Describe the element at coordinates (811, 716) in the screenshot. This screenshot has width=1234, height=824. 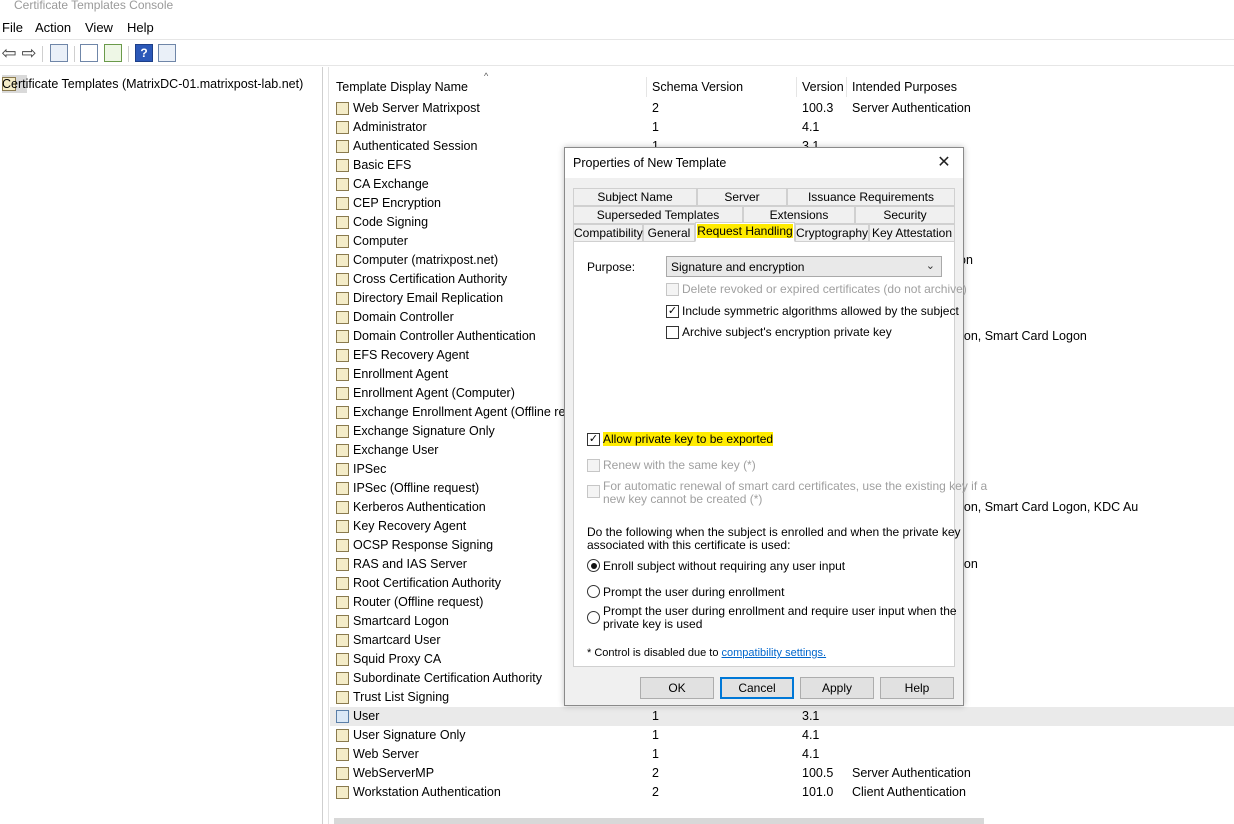
I see `version-cell: 3.1` at that location.